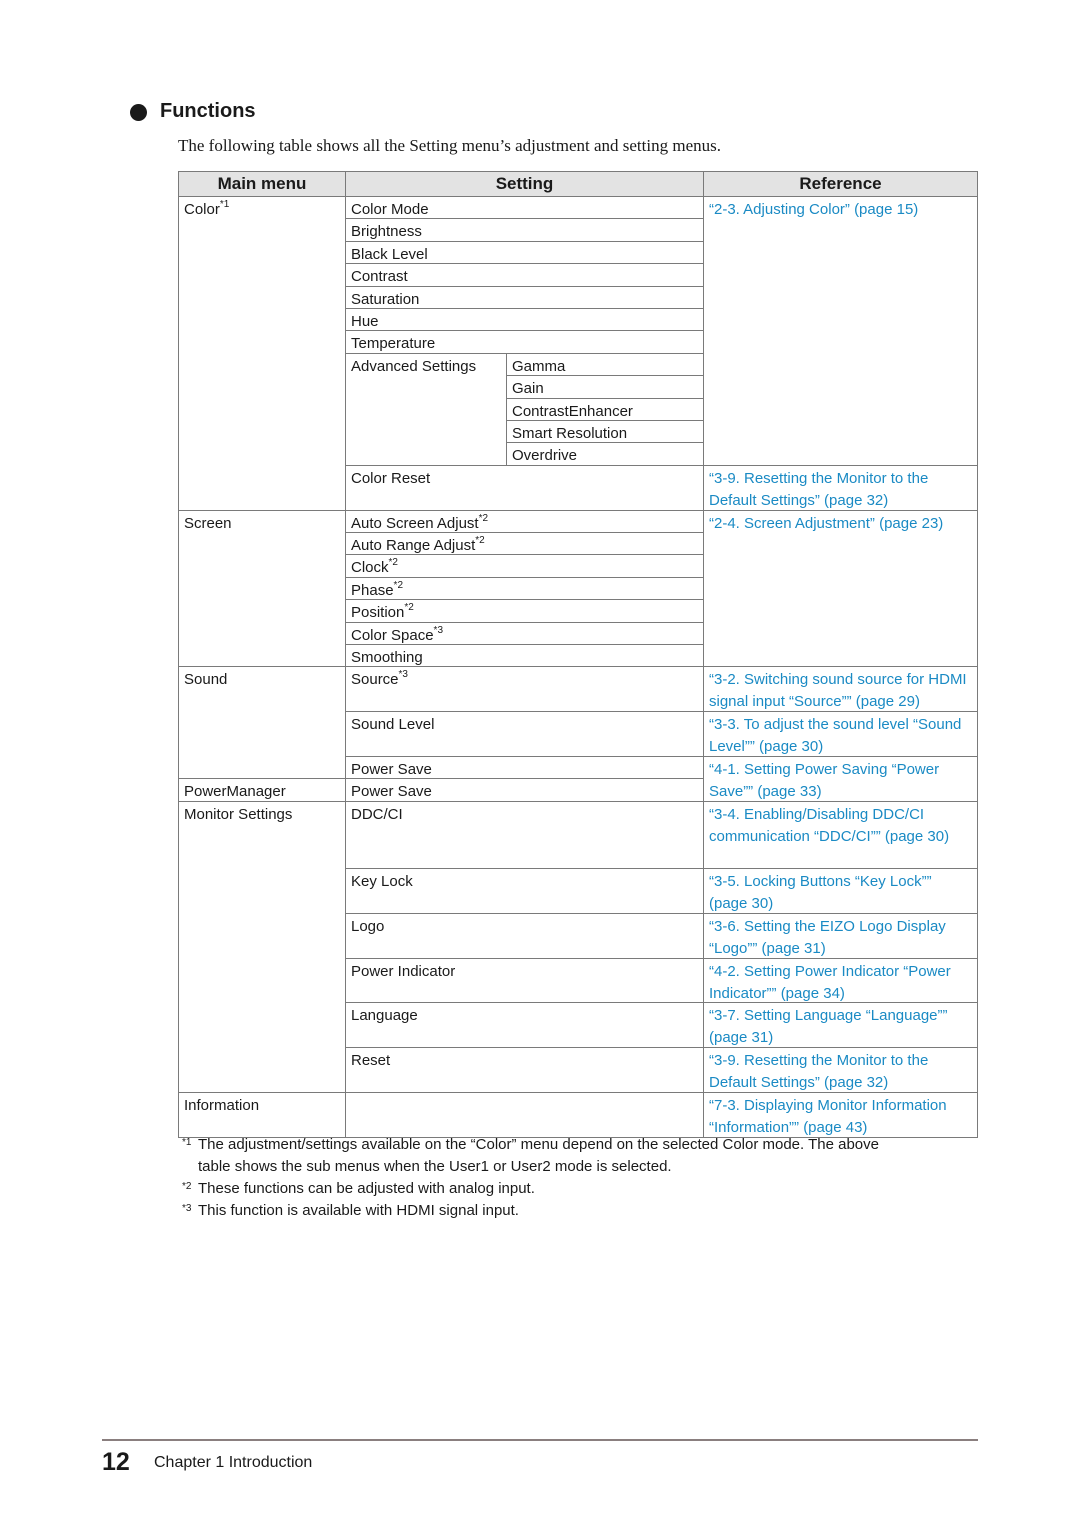 Image resolution: width=1080 pixels, height=1527 pixels. I want to click on reference-header: Reference, so click(840, 184).